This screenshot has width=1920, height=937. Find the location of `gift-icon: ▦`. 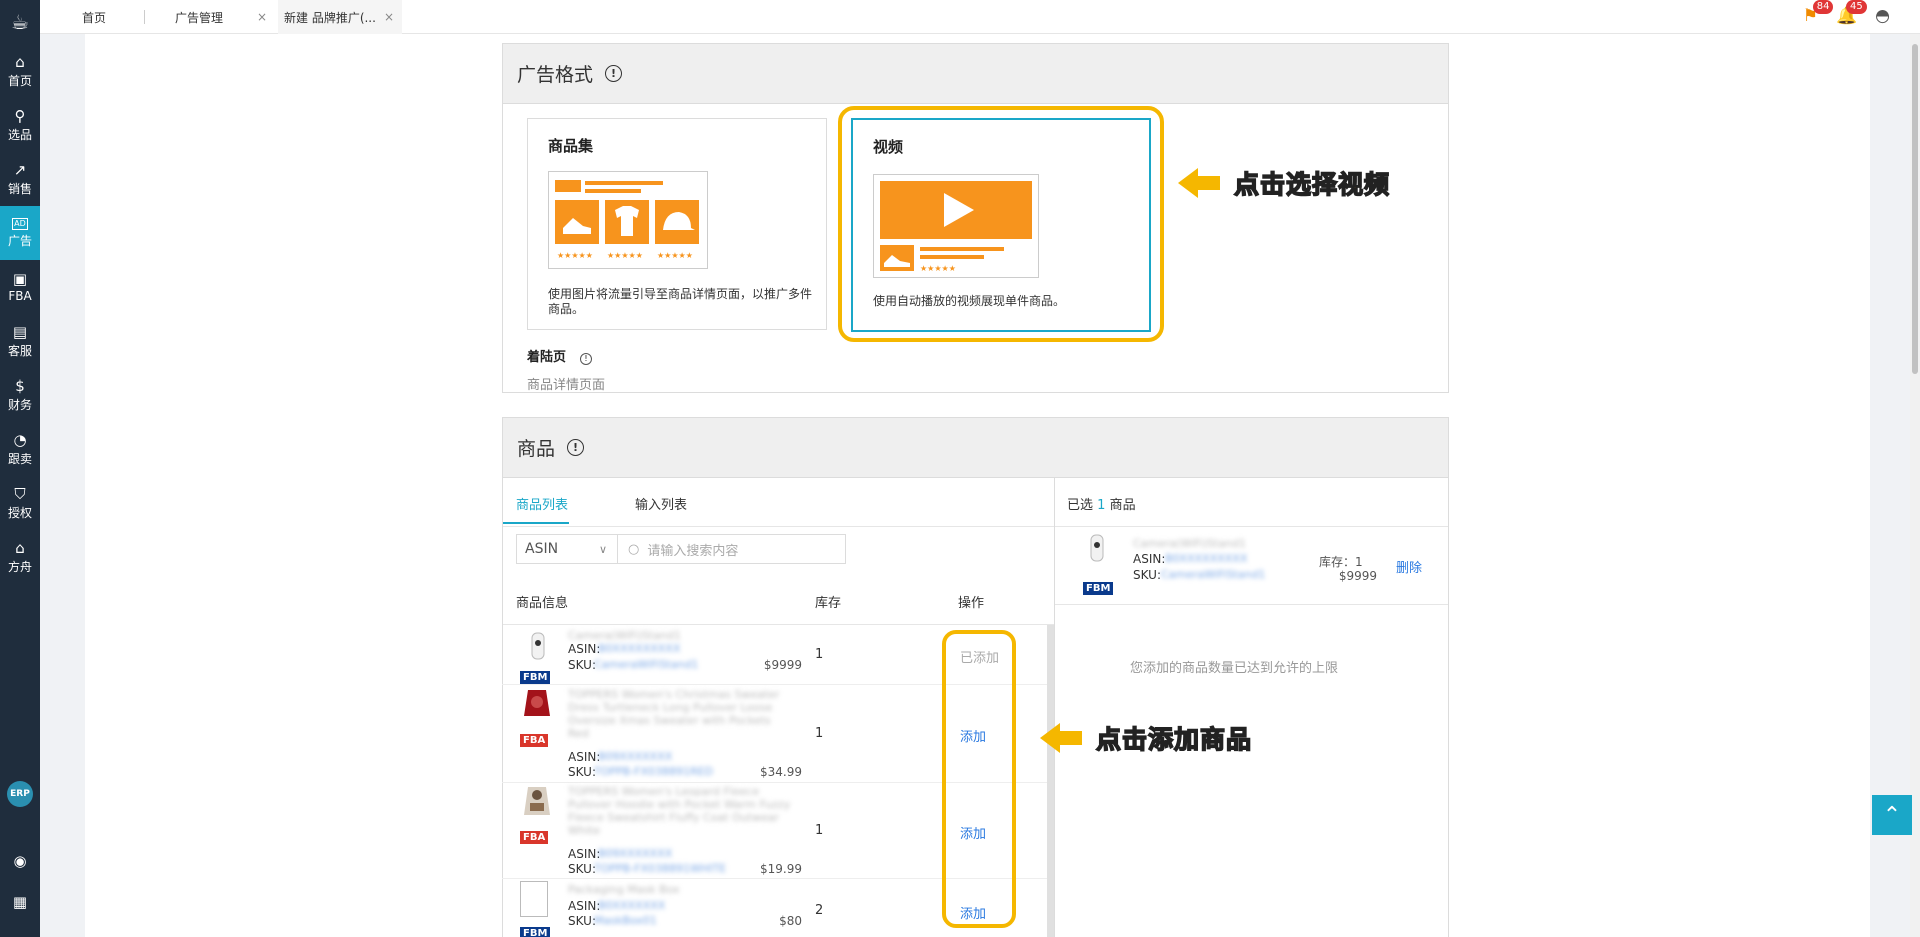

gift-icon: ▦ is located at coordinates (20, 902).